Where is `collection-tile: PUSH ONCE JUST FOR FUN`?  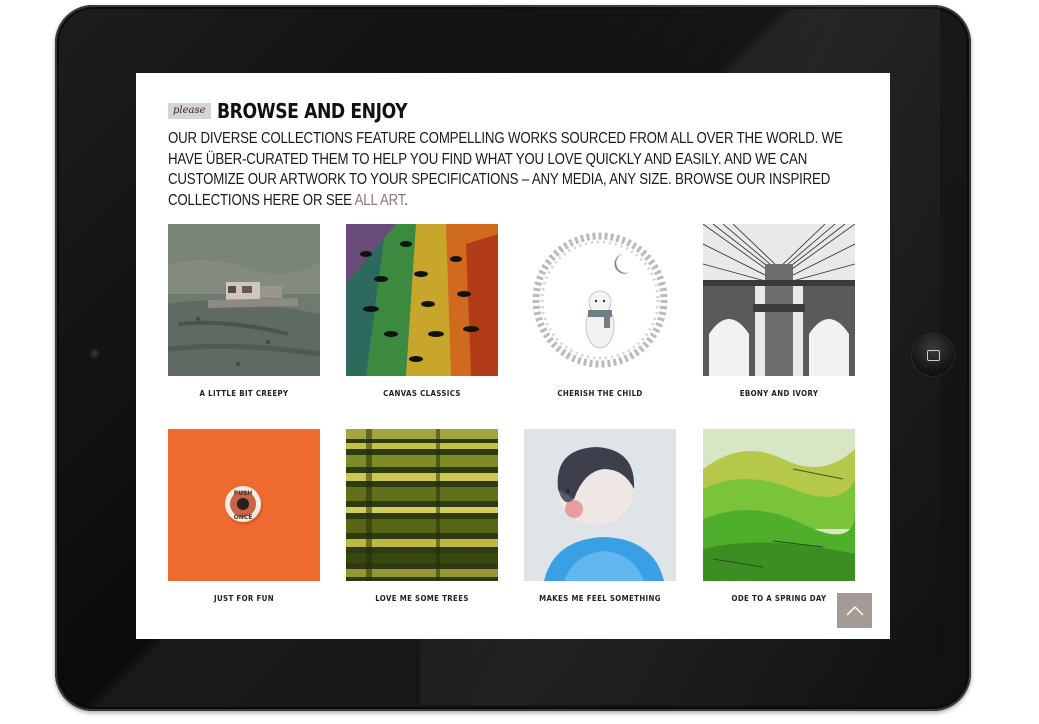 collection-tile: PUSH ONCE JUST FOR FUN is located at coordinates (244, 516).